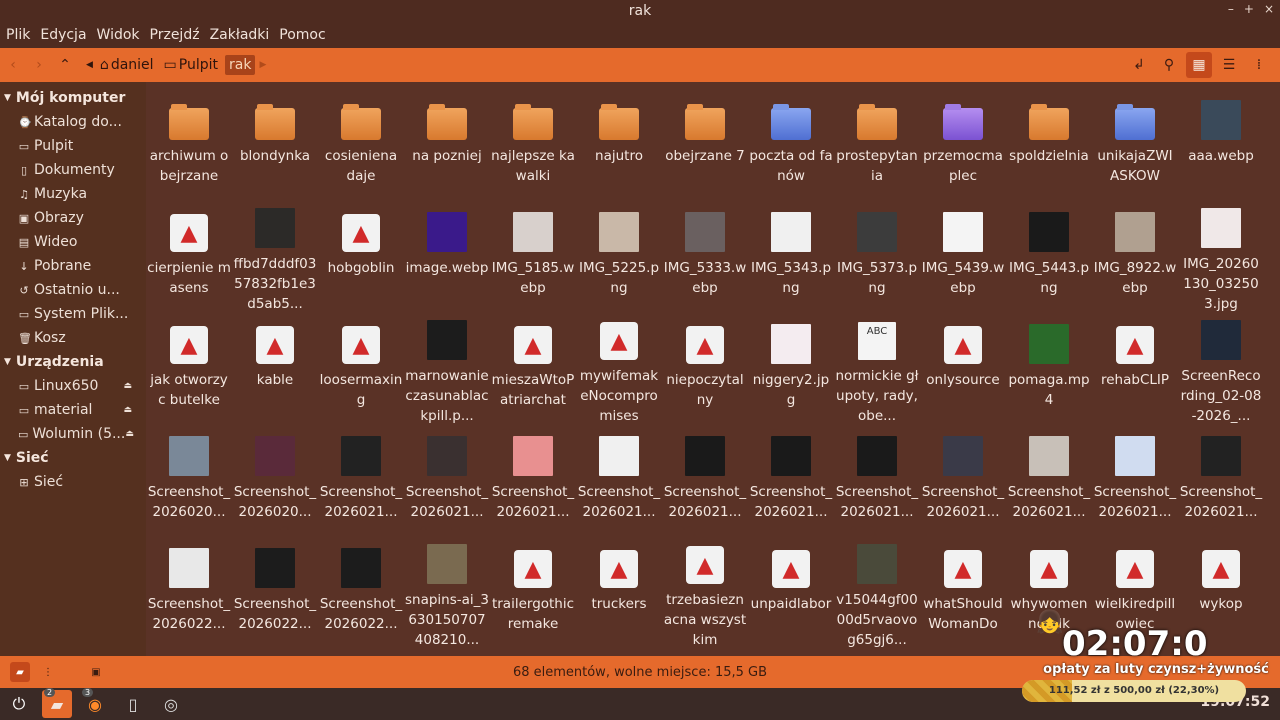  What do you see at coordinates (447, 146) in the screenshot?
I see `file-item: na pozniej` at bounding box center [447, 146].